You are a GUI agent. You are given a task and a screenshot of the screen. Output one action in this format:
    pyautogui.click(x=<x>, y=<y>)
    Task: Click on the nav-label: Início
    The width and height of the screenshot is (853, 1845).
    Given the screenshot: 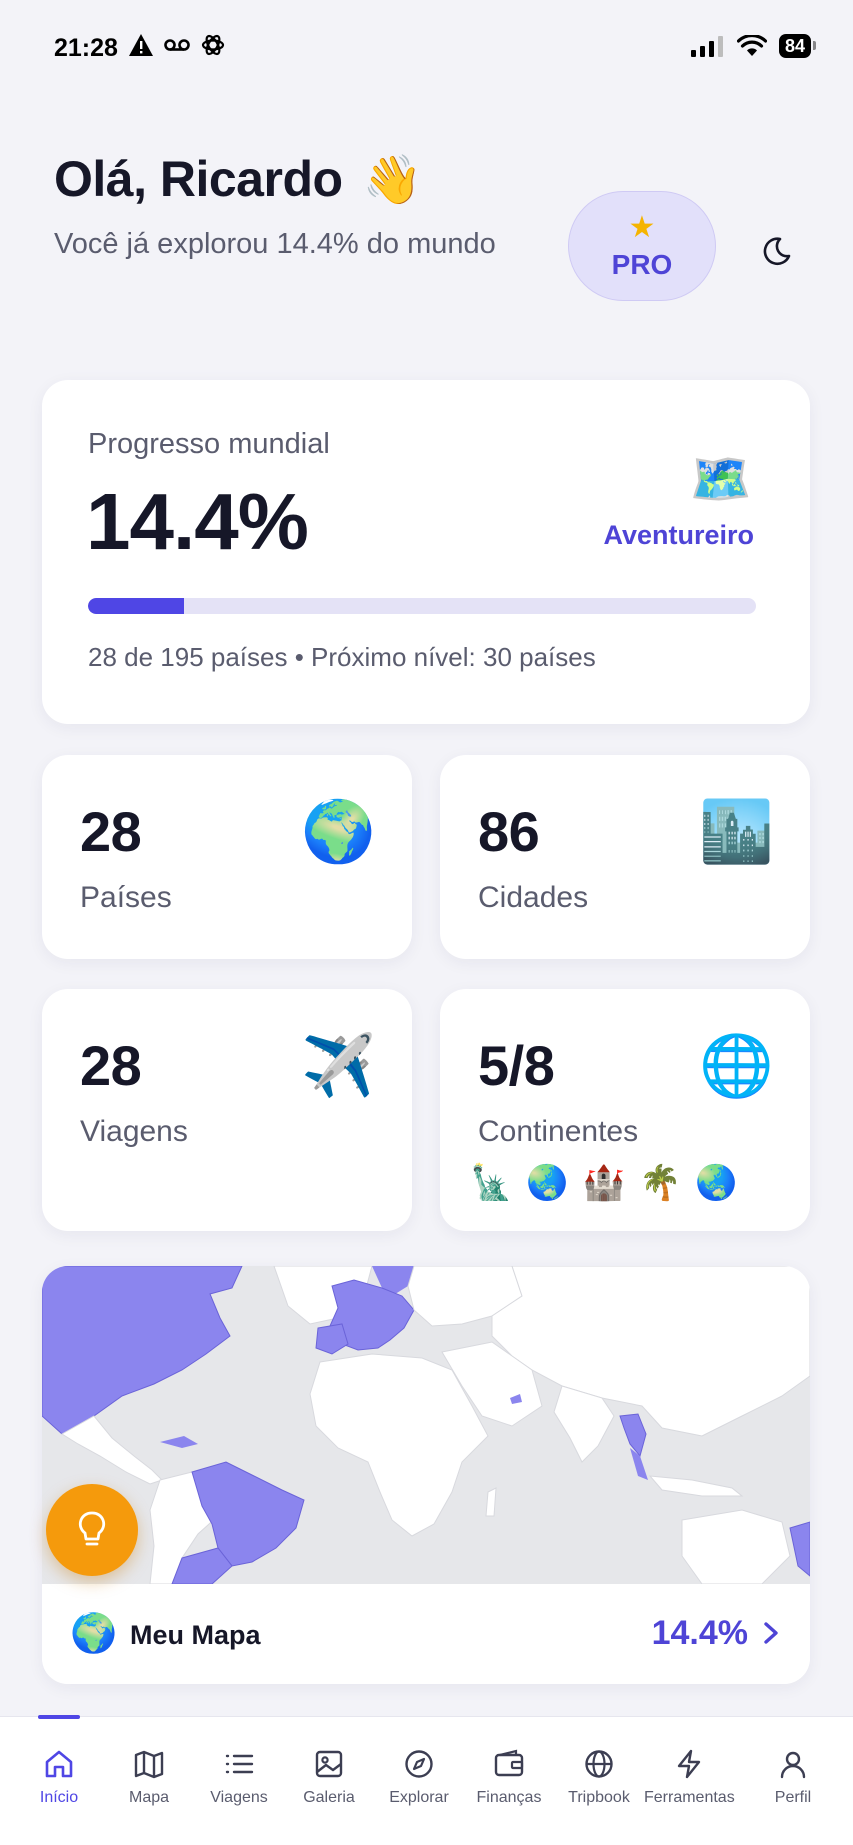 What is the action you would take?
    pyautogui.click(x=59, y=1797)
    